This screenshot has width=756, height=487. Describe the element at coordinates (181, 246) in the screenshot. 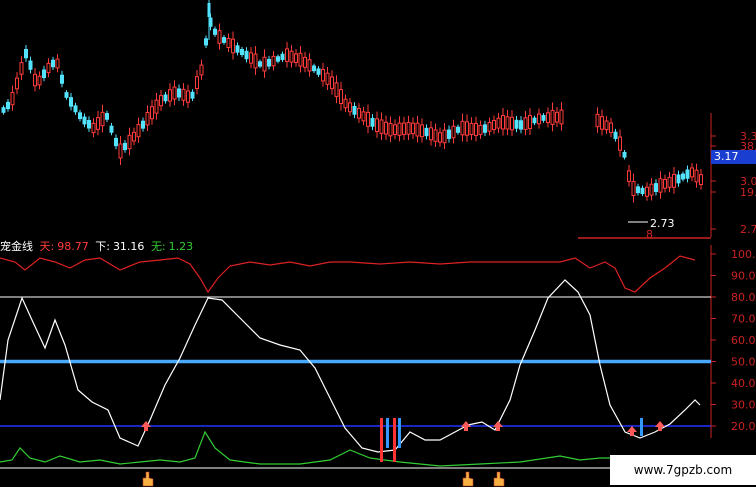

I see `legend-wu-value: 1.23` at that location.